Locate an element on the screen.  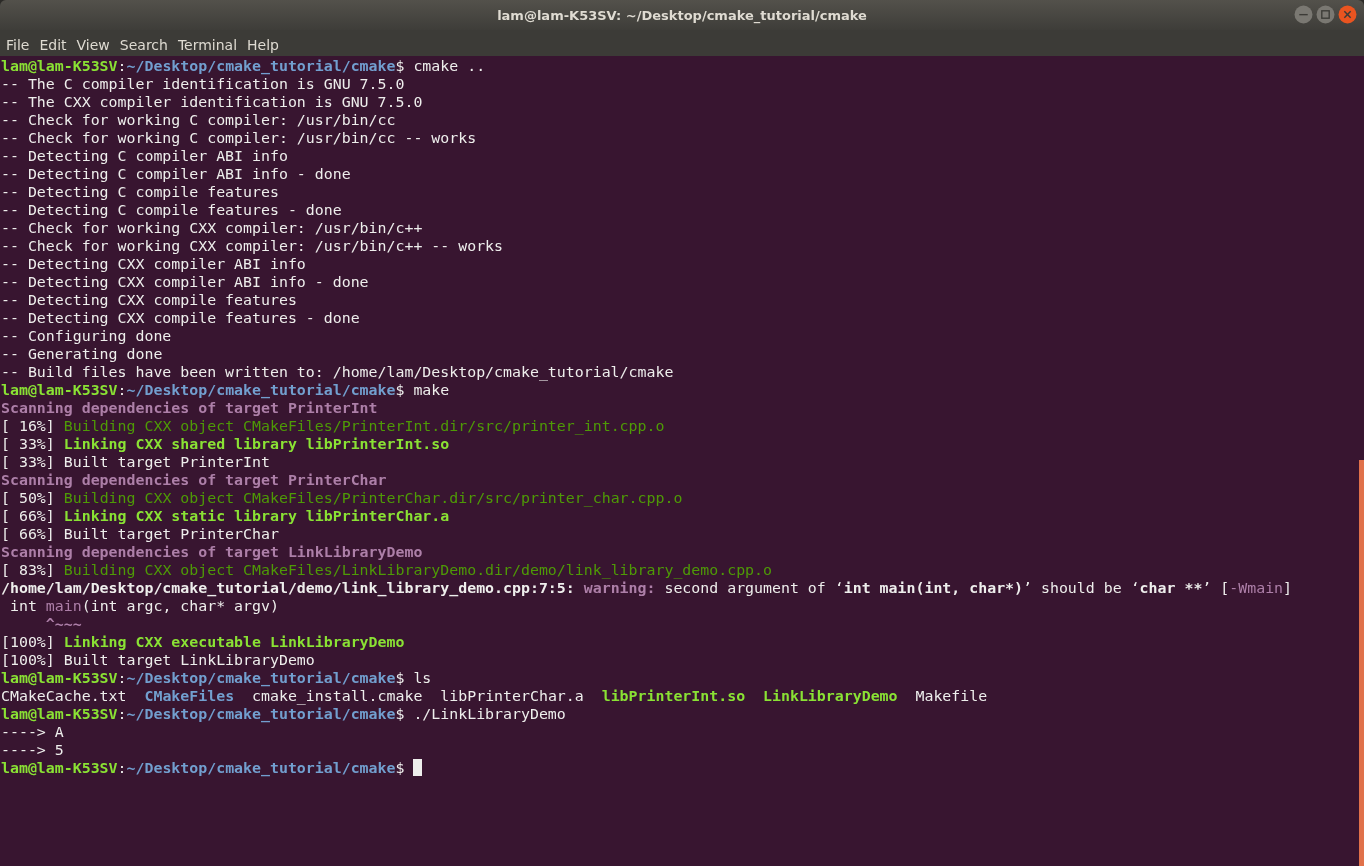
terminal-text: ’ should be ‘ is located at coordinates (1081, 588).